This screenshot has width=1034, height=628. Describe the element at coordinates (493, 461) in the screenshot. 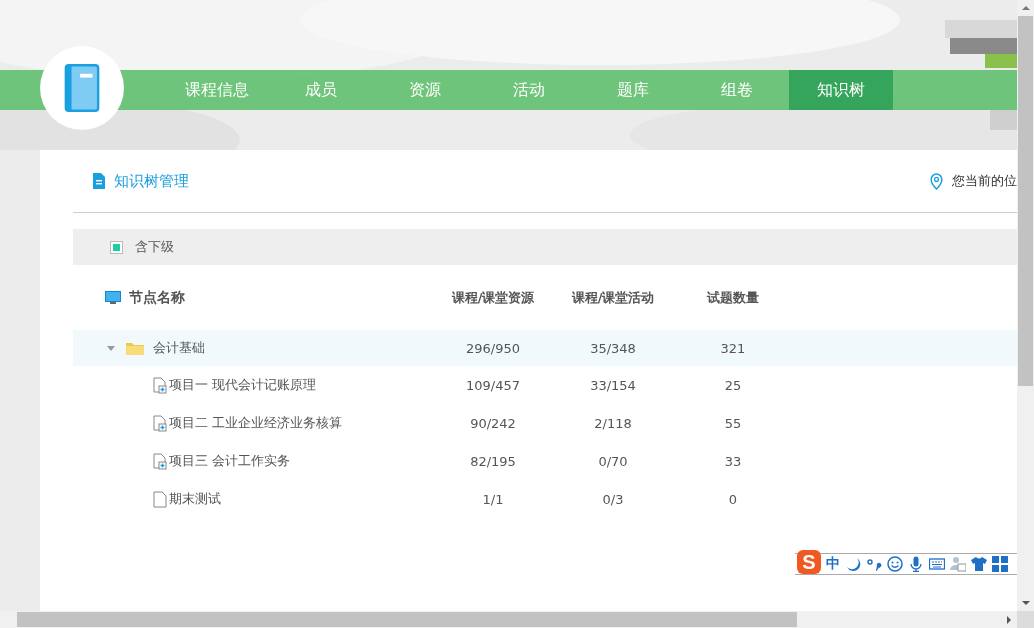

I see `table-cell: 82/195` at that location.